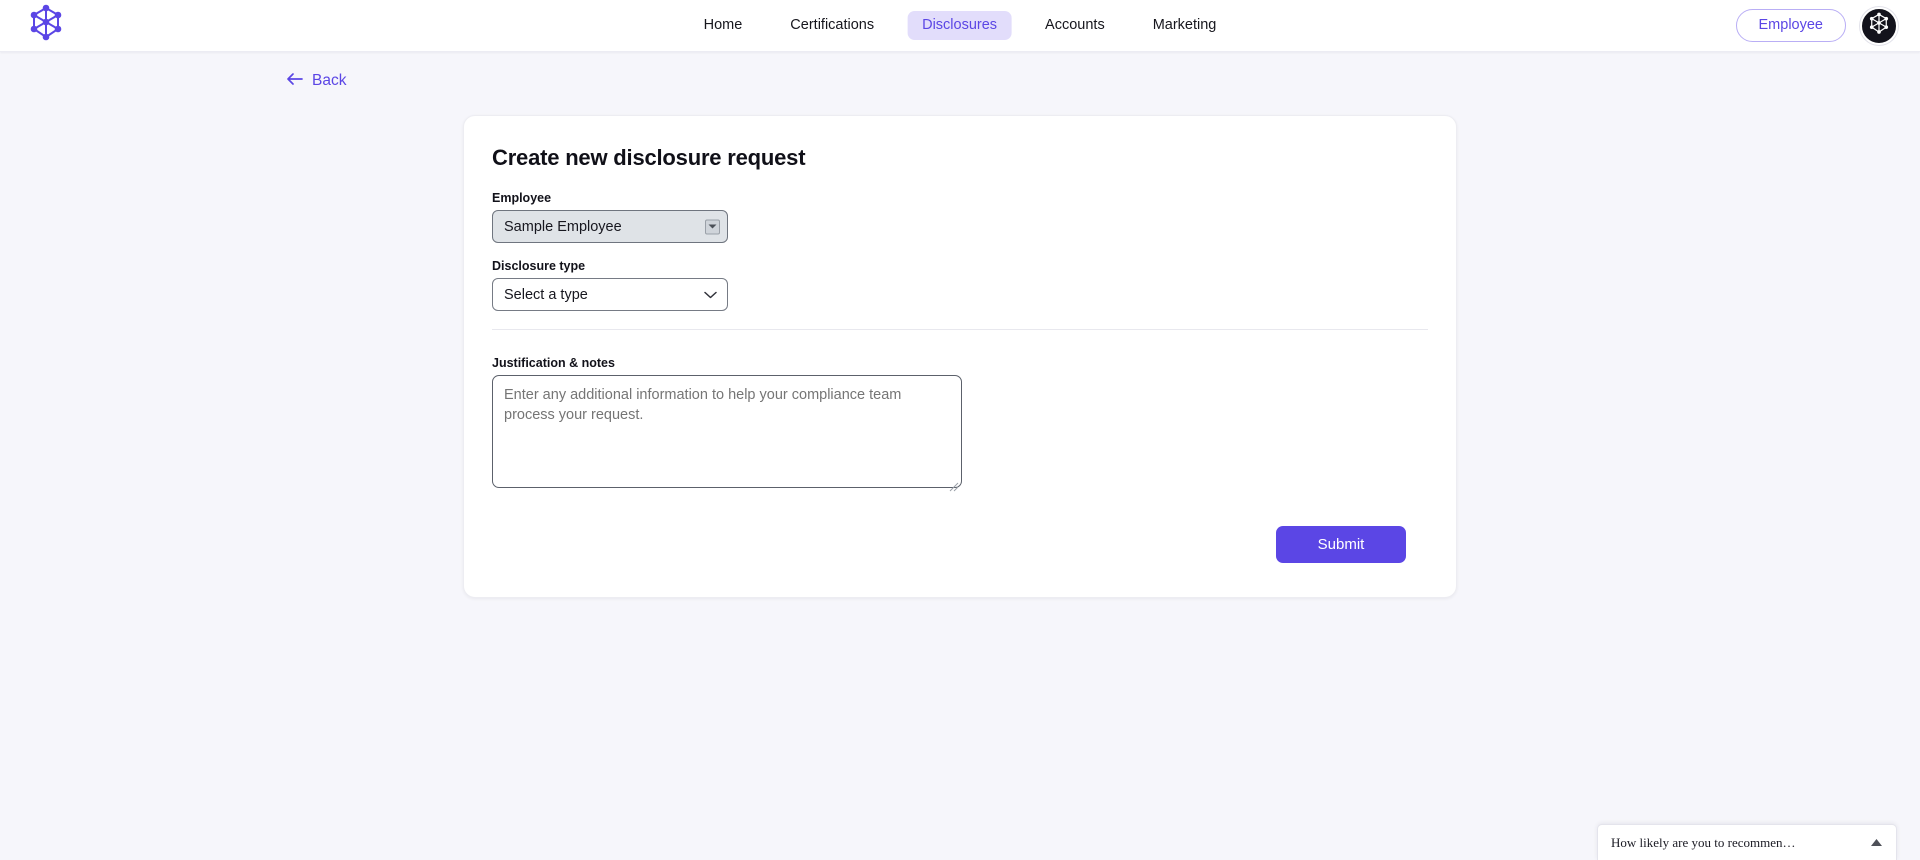  I want to click on disclosure-type-select-value: Select a type, so click(546, 294).